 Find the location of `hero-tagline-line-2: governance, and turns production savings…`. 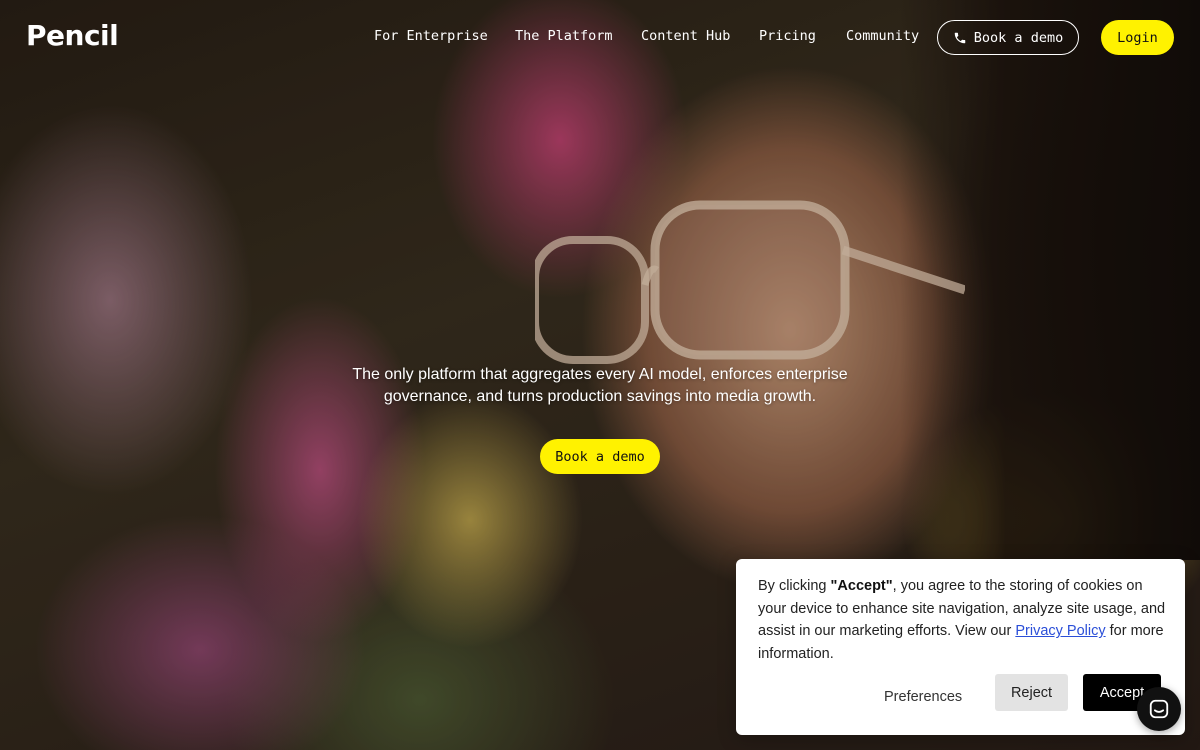

hero-tagline-line-2: governance, and turns production savings… is located at coordinates (600, 396).